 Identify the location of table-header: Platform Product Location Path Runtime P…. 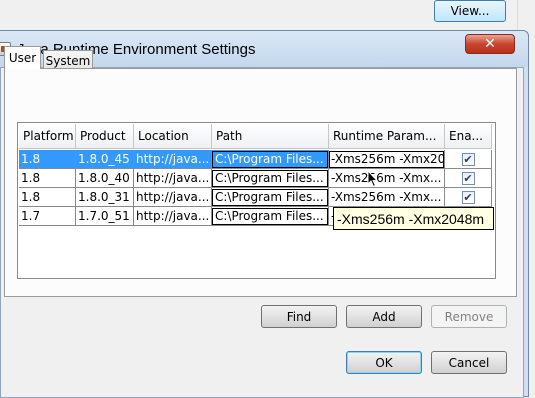
(255, 136).